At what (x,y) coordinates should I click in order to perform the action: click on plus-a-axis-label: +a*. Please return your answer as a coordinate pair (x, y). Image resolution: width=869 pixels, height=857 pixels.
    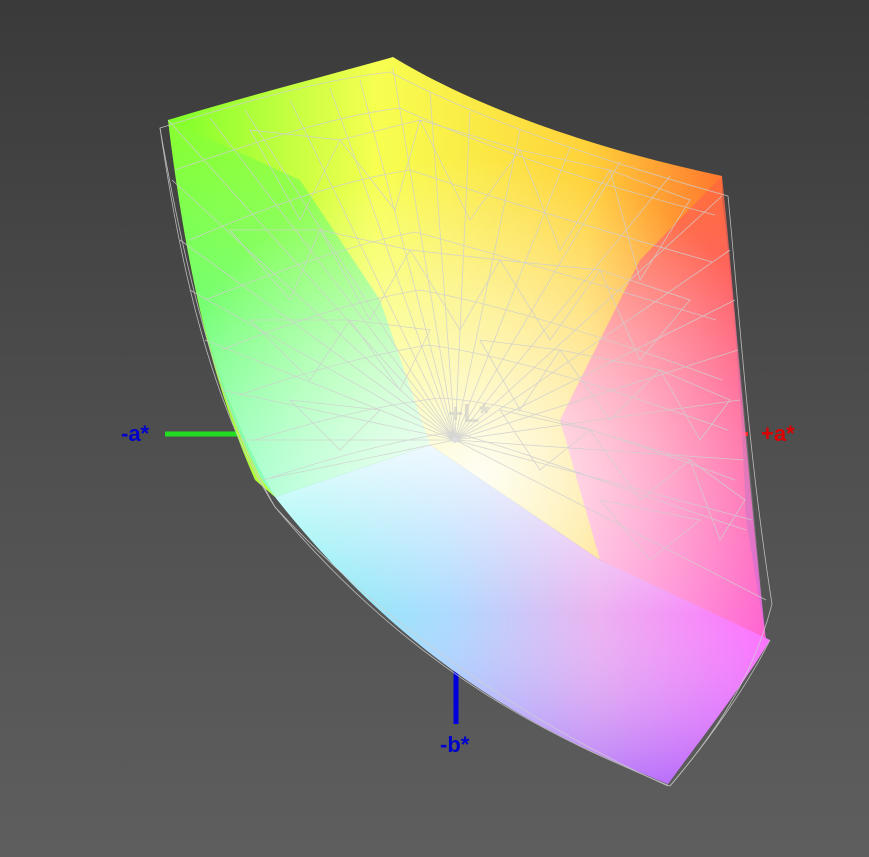
    Looking at the image, I should click on (778, 433).